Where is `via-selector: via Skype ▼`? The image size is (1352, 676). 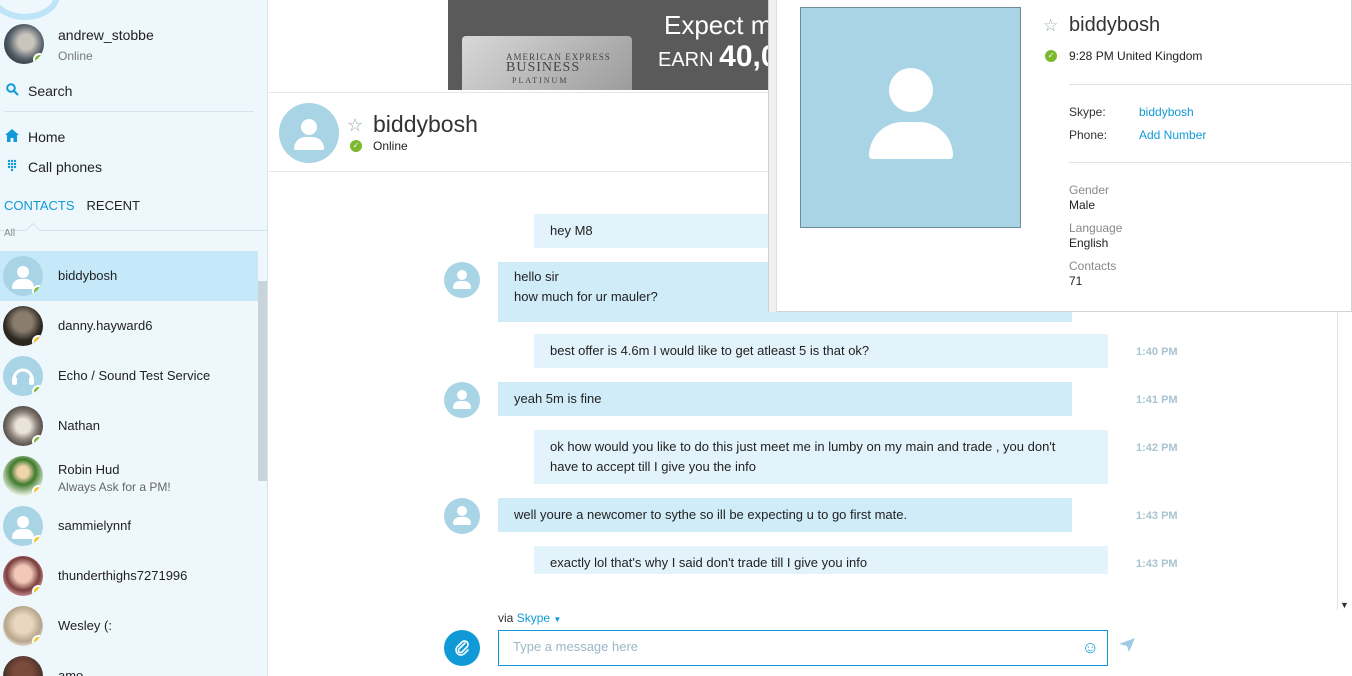
via-selector: via Skype ▼ is located at coordinates (529, 618).